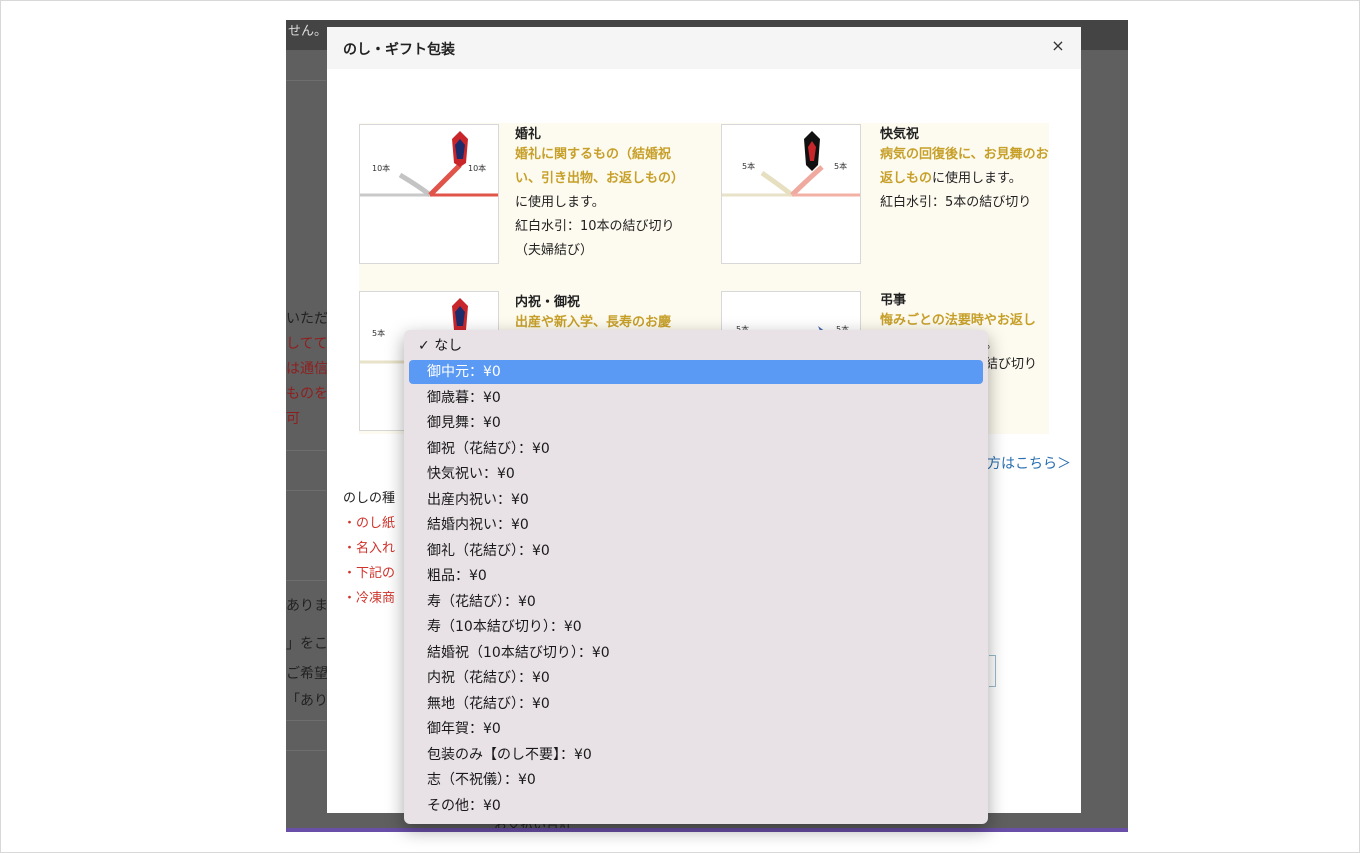 The image size is (1360, 853). Describe the element at coordinates (307, 394) in the screenshot. I see `background-snippet: ものを` at that location.